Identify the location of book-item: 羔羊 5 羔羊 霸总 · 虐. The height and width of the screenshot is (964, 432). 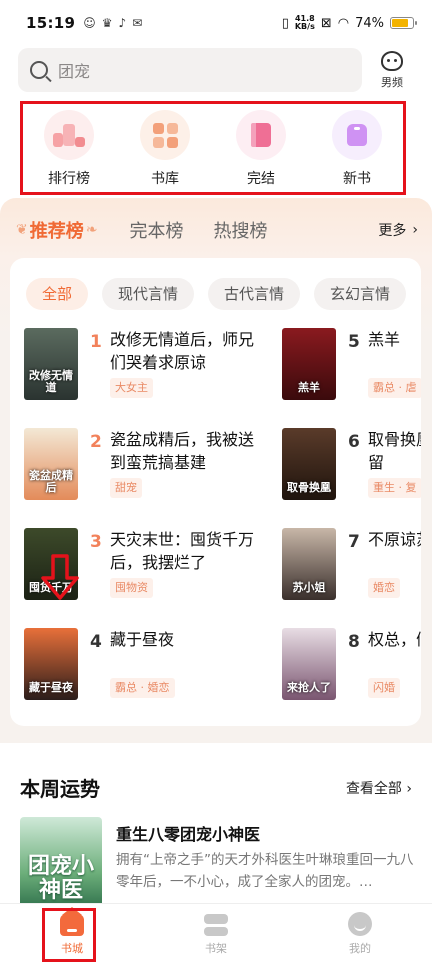
(351, 366).